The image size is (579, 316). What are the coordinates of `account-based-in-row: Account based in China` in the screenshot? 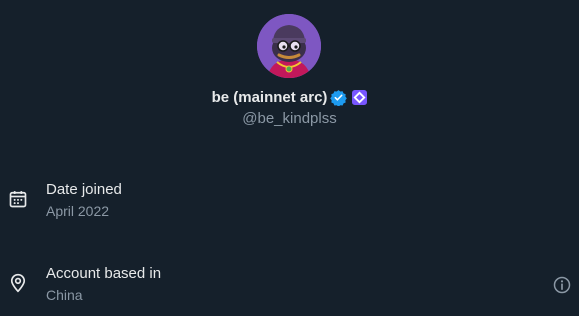 It's located at (289, 287).